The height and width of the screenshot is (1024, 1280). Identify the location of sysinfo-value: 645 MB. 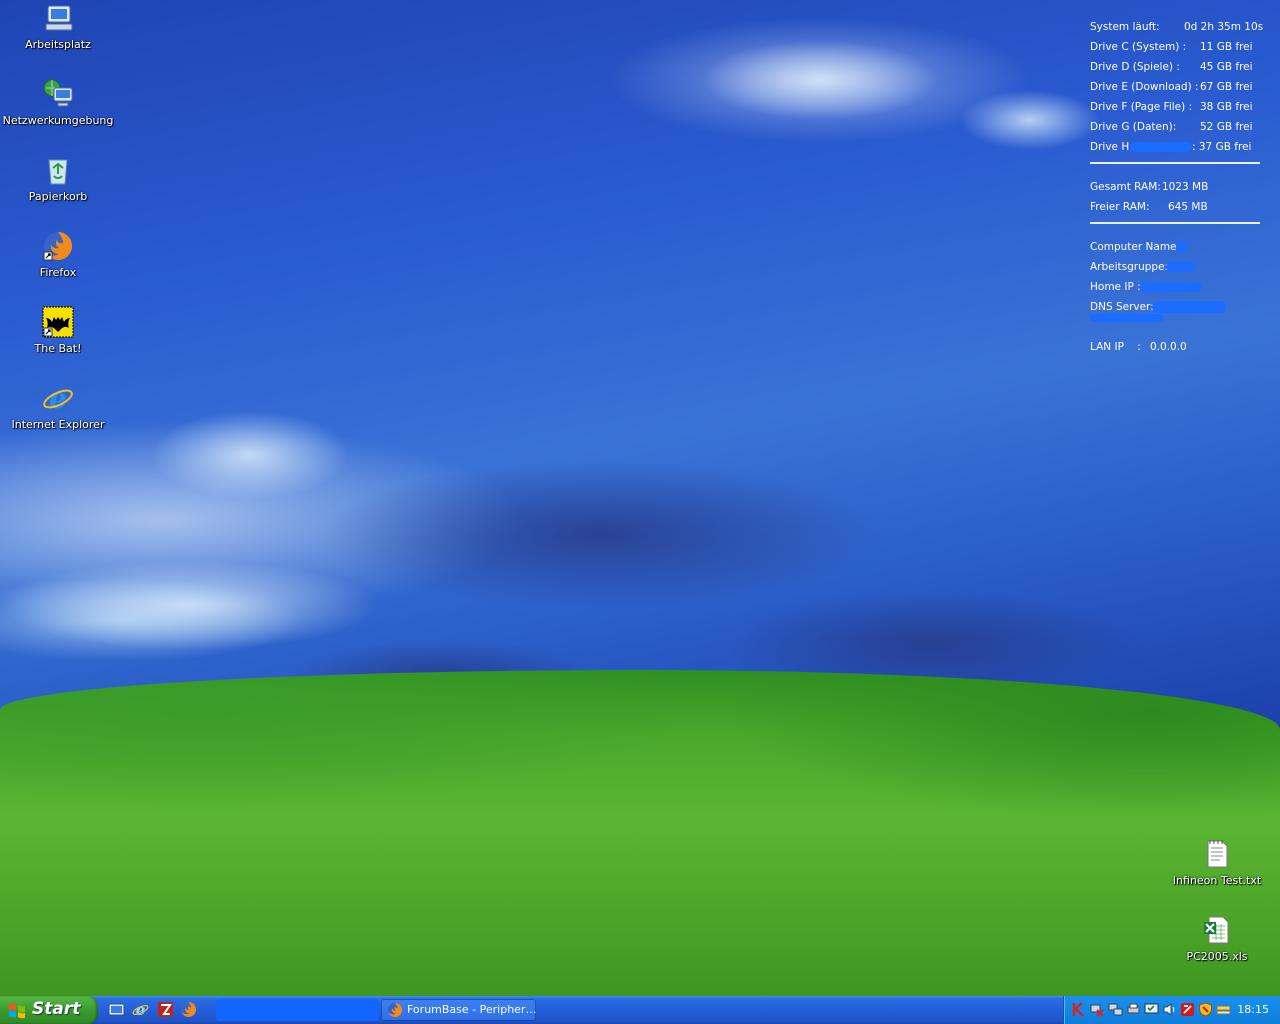
(1188, 207).